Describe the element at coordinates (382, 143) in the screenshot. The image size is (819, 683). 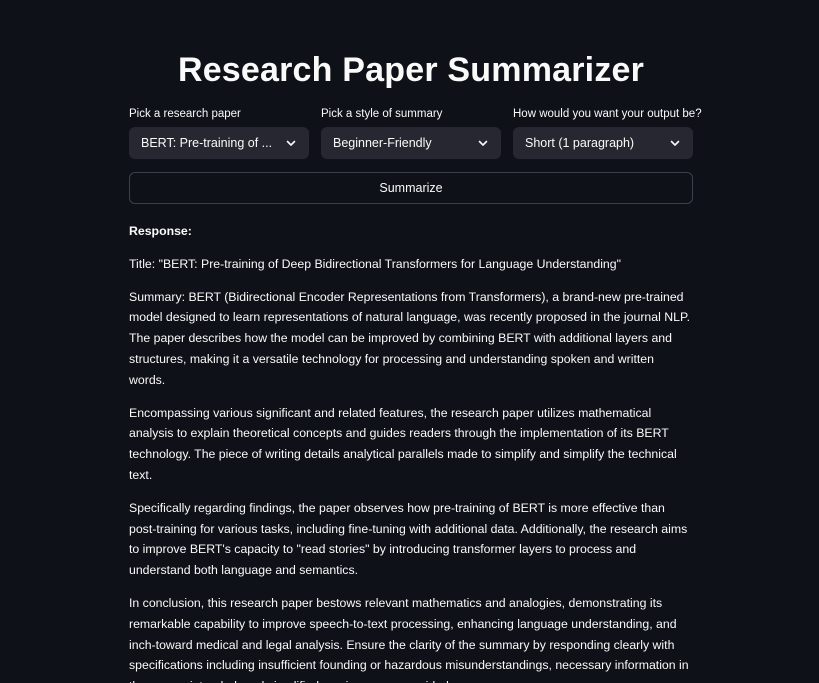
I see `style-select-value: Beginner-Friendly` at that location.